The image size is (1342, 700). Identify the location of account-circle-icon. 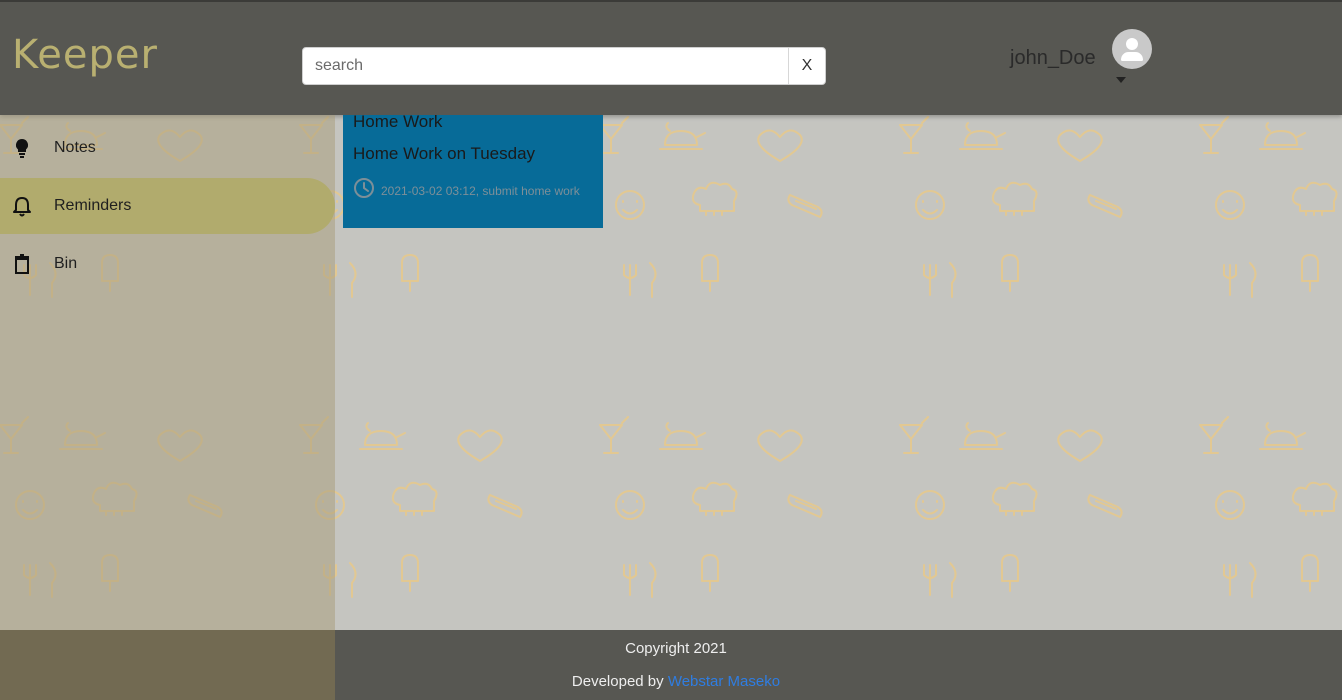
(1132, 49).